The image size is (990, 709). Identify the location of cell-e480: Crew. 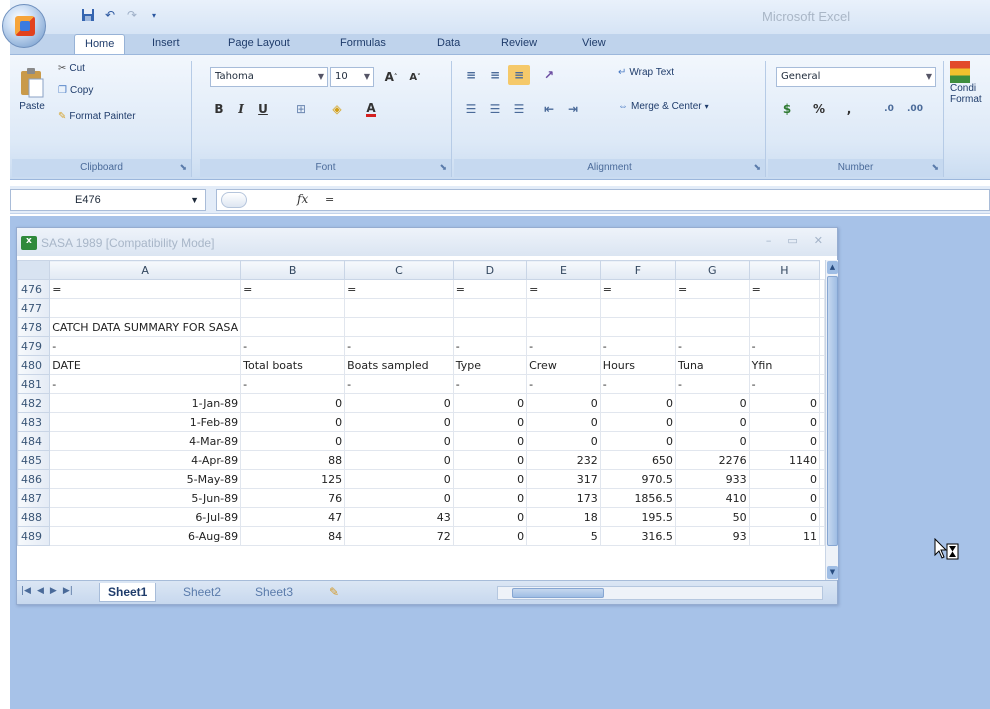
(563, 365).